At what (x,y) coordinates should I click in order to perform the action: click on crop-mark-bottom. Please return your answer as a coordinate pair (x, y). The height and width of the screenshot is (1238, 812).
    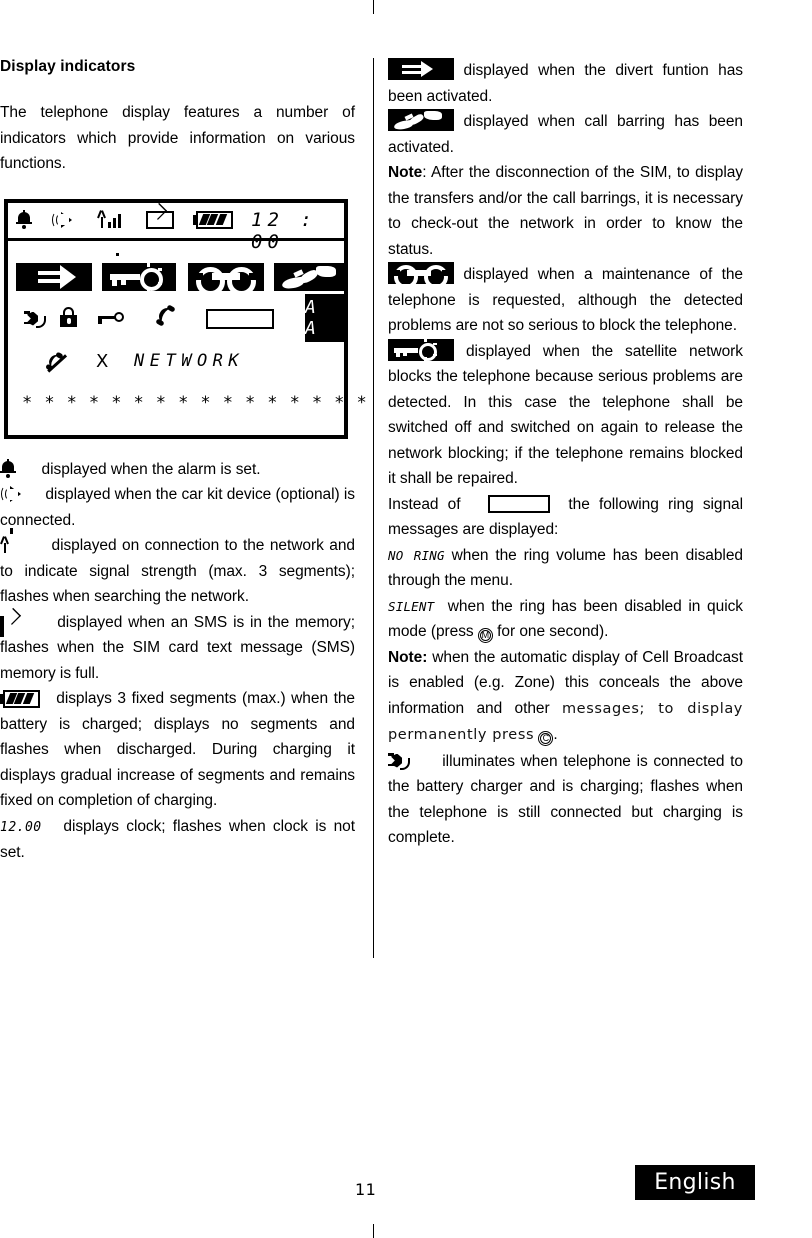
    Looking at the image, I should click on (373, 1231).